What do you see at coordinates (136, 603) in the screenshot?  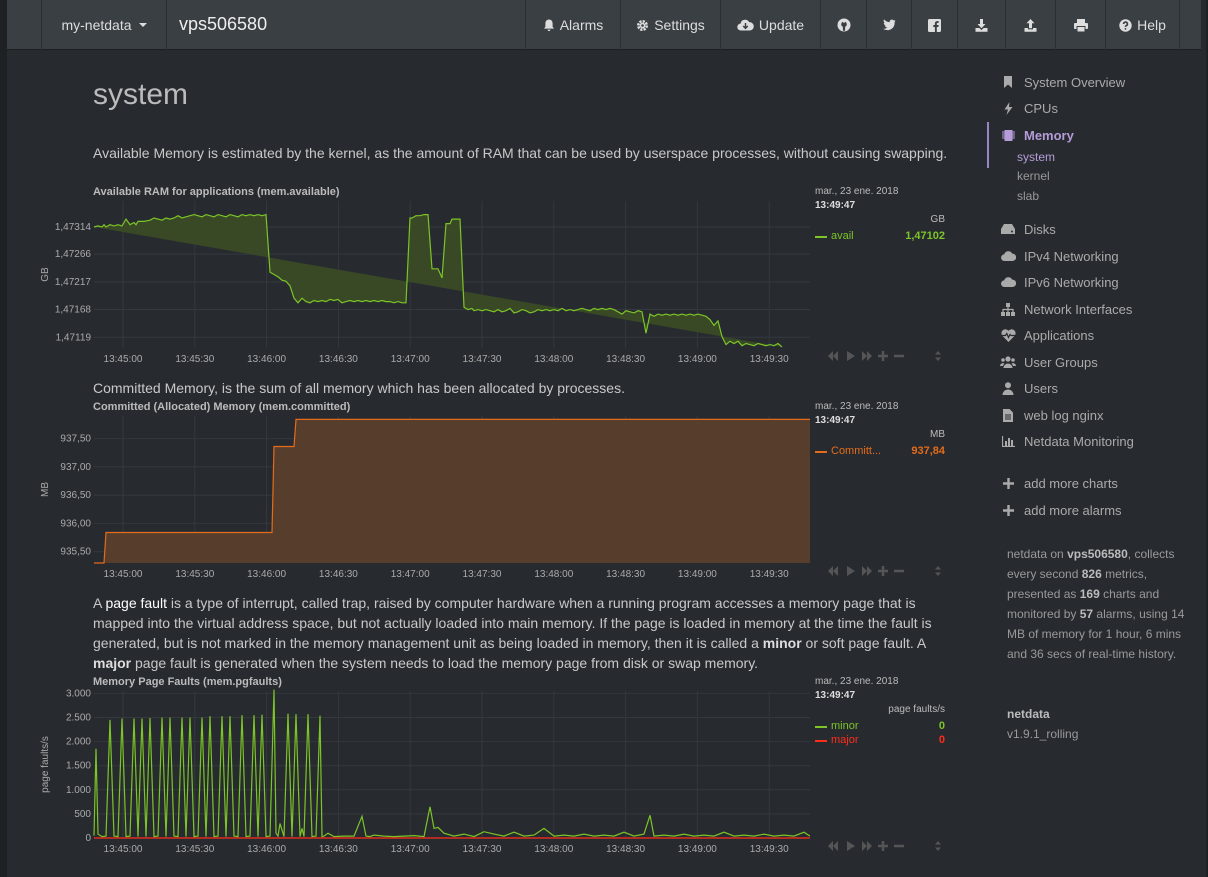 I see `page-fault-link: page fault` at bounding box center [136, 603].